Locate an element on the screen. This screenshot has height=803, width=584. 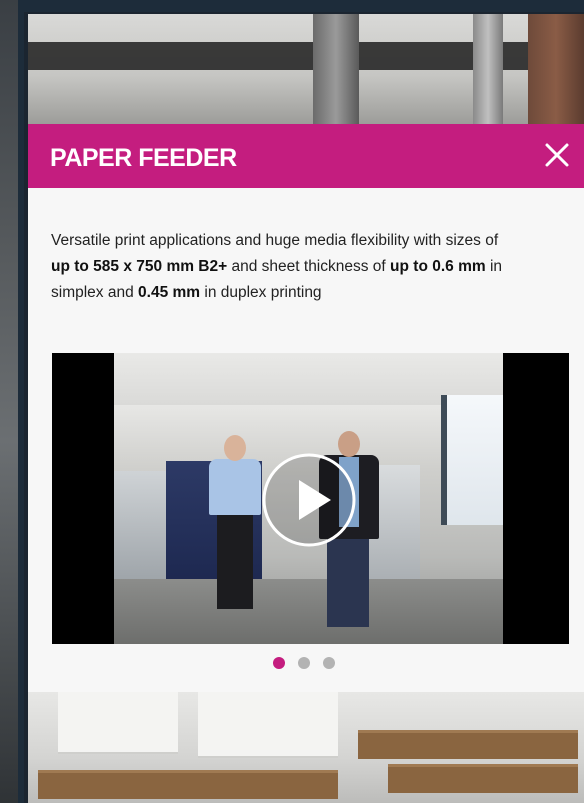
popup-header: PAPER FEEDER is located at coordinates (306, 156).